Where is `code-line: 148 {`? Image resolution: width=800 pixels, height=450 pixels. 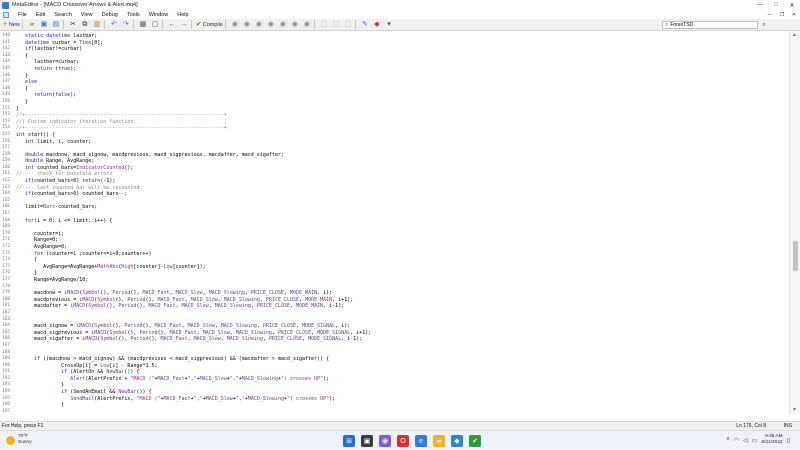
code-line: 148 { is located at coordinates (394, 89).